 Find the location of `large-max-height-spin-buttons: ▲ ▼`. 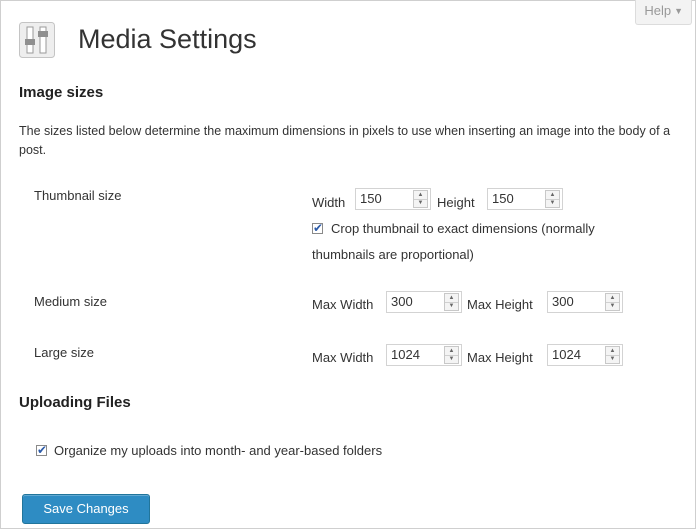

large-max-height-spin-buttons: ▲ ▼ is located at coordinates (612, 355).